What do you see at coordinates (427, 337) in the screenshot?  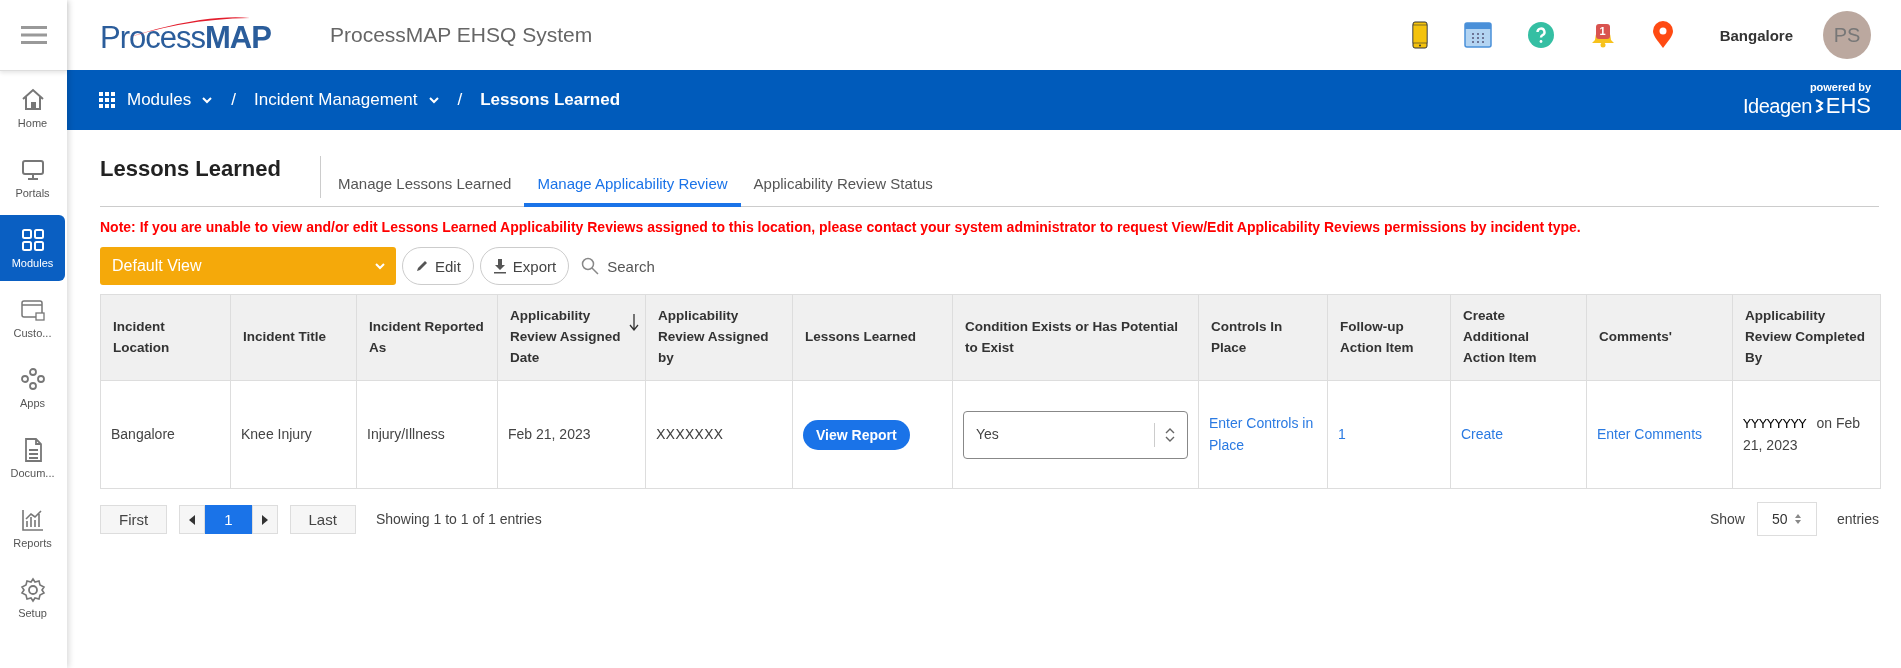 I see `column-header: Incident Reported As` at bounding box center [427, 337].